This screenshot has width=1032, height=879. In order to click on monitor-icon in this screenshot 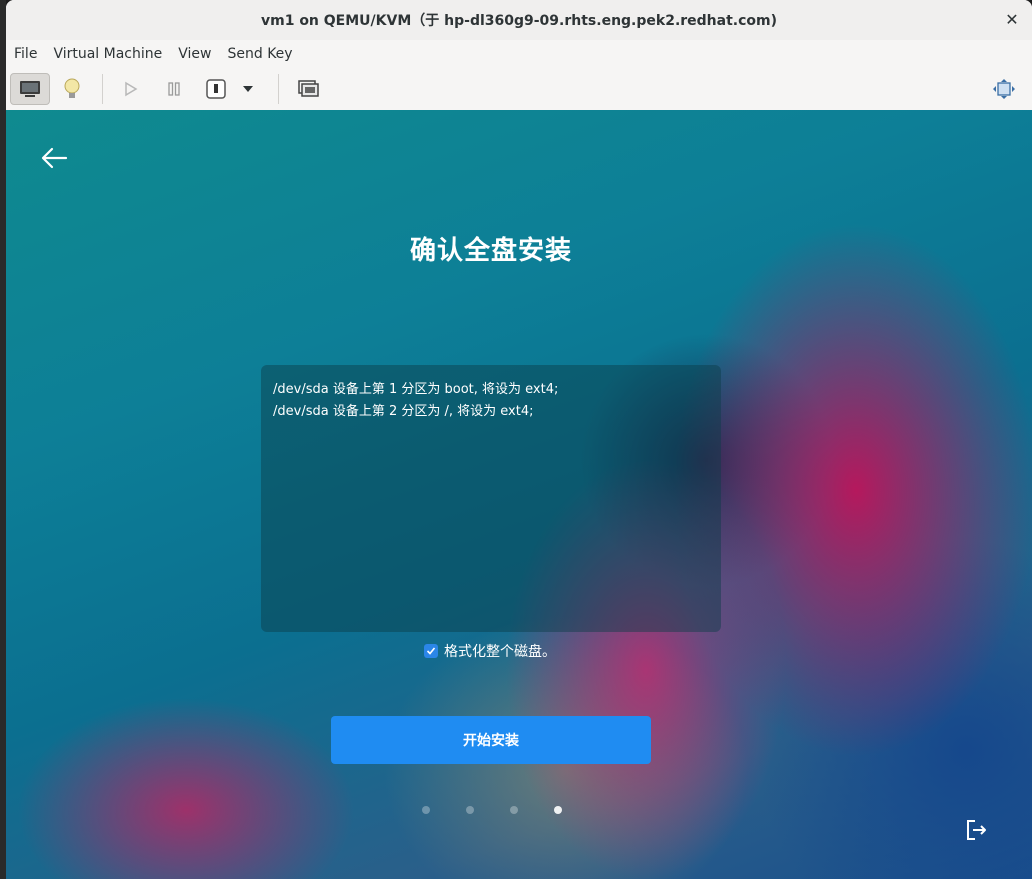, I will do `click(30, 89)`.